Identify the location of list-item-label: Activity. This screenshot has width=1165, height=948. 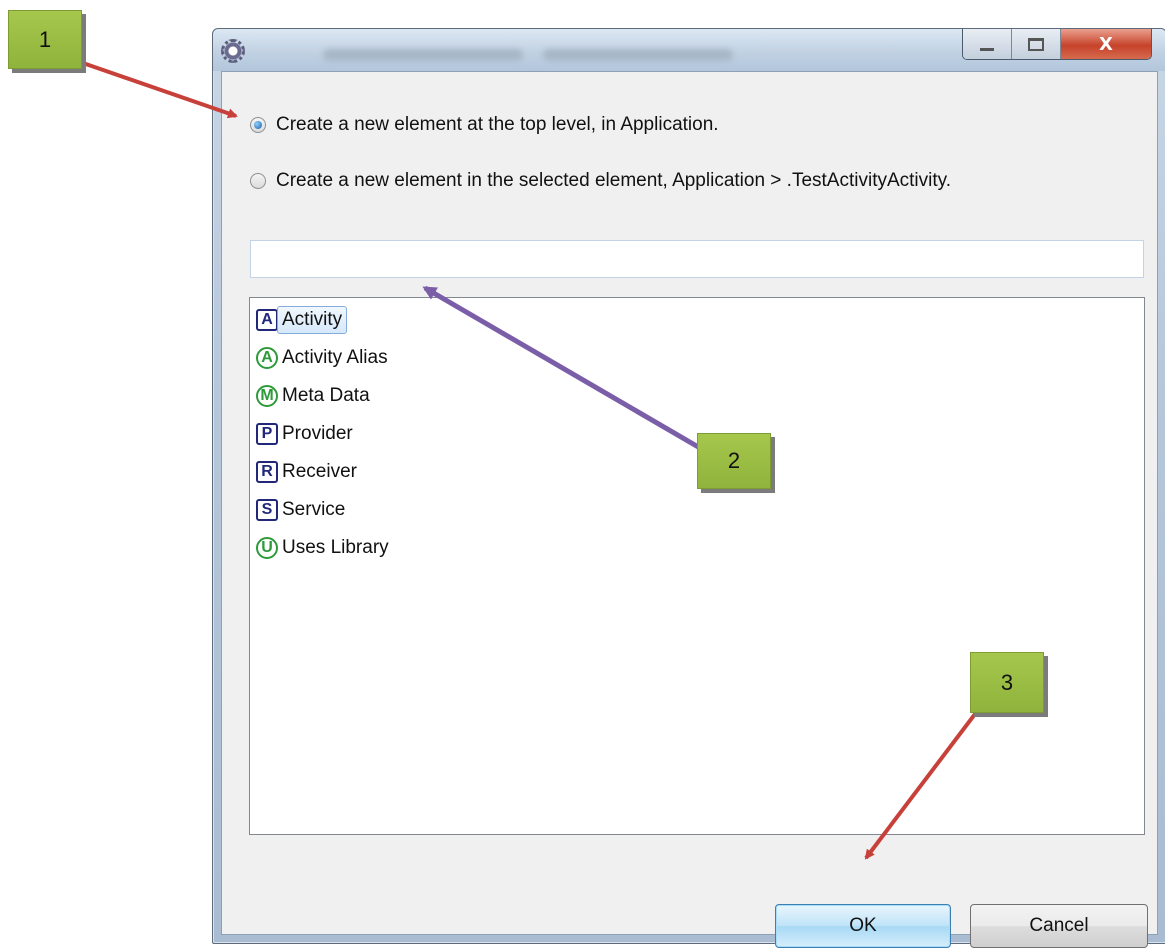
(312, 320).